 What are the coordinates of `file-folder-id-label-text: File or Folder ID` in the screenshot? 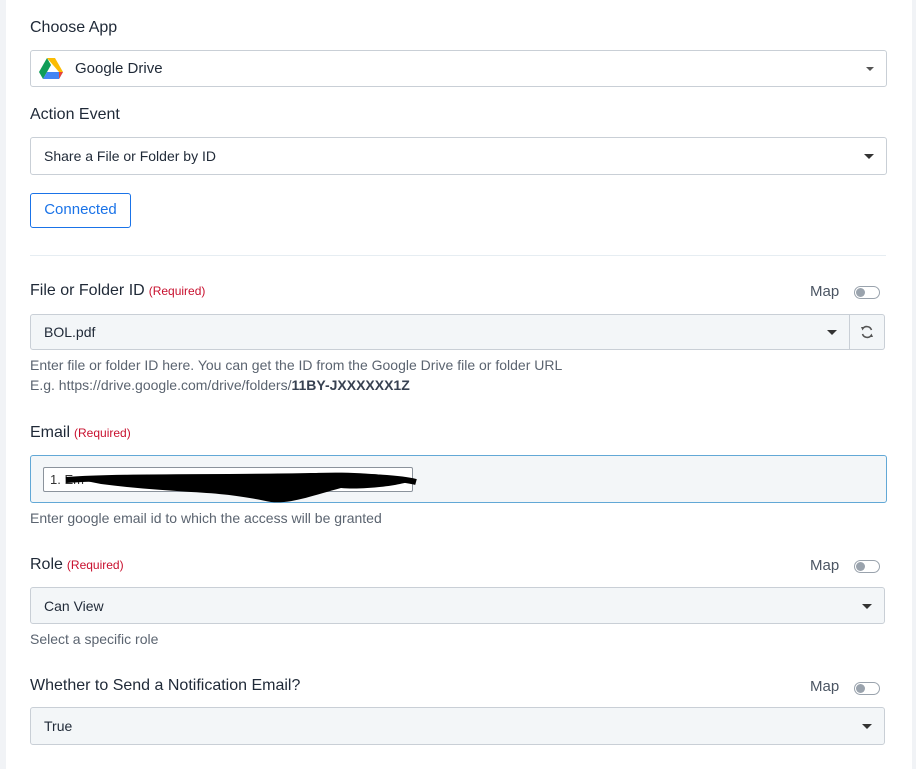 It's located at (87, 290).